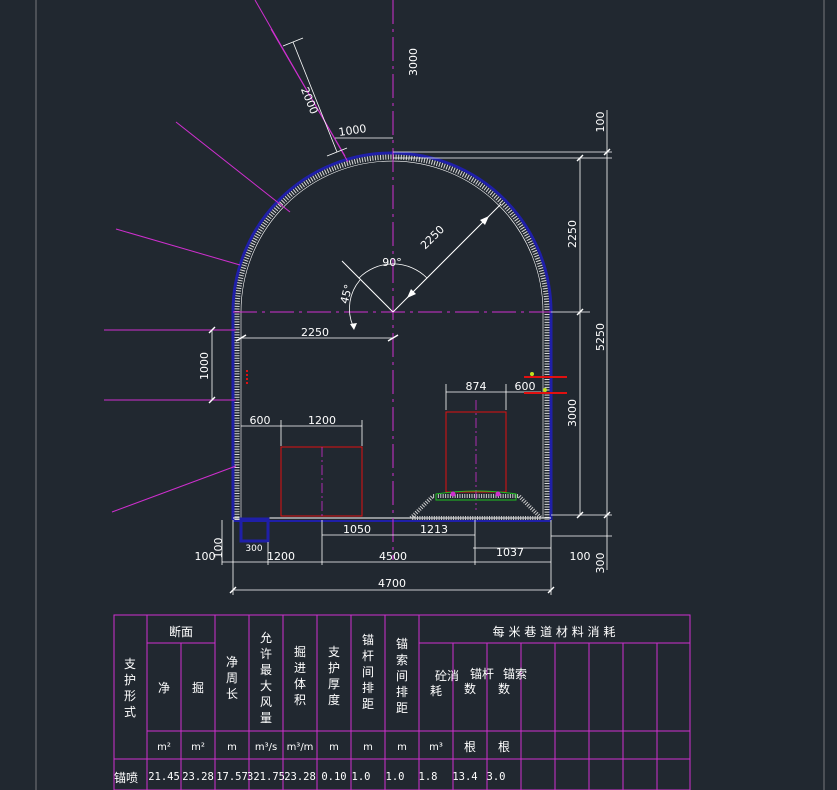 The width and height of the screenshot is (837, 790). What do you see at coordinates (126, 777) in the screenshot?
I see `cell-support-form: 锚喷` at bounding box center [126, 777].